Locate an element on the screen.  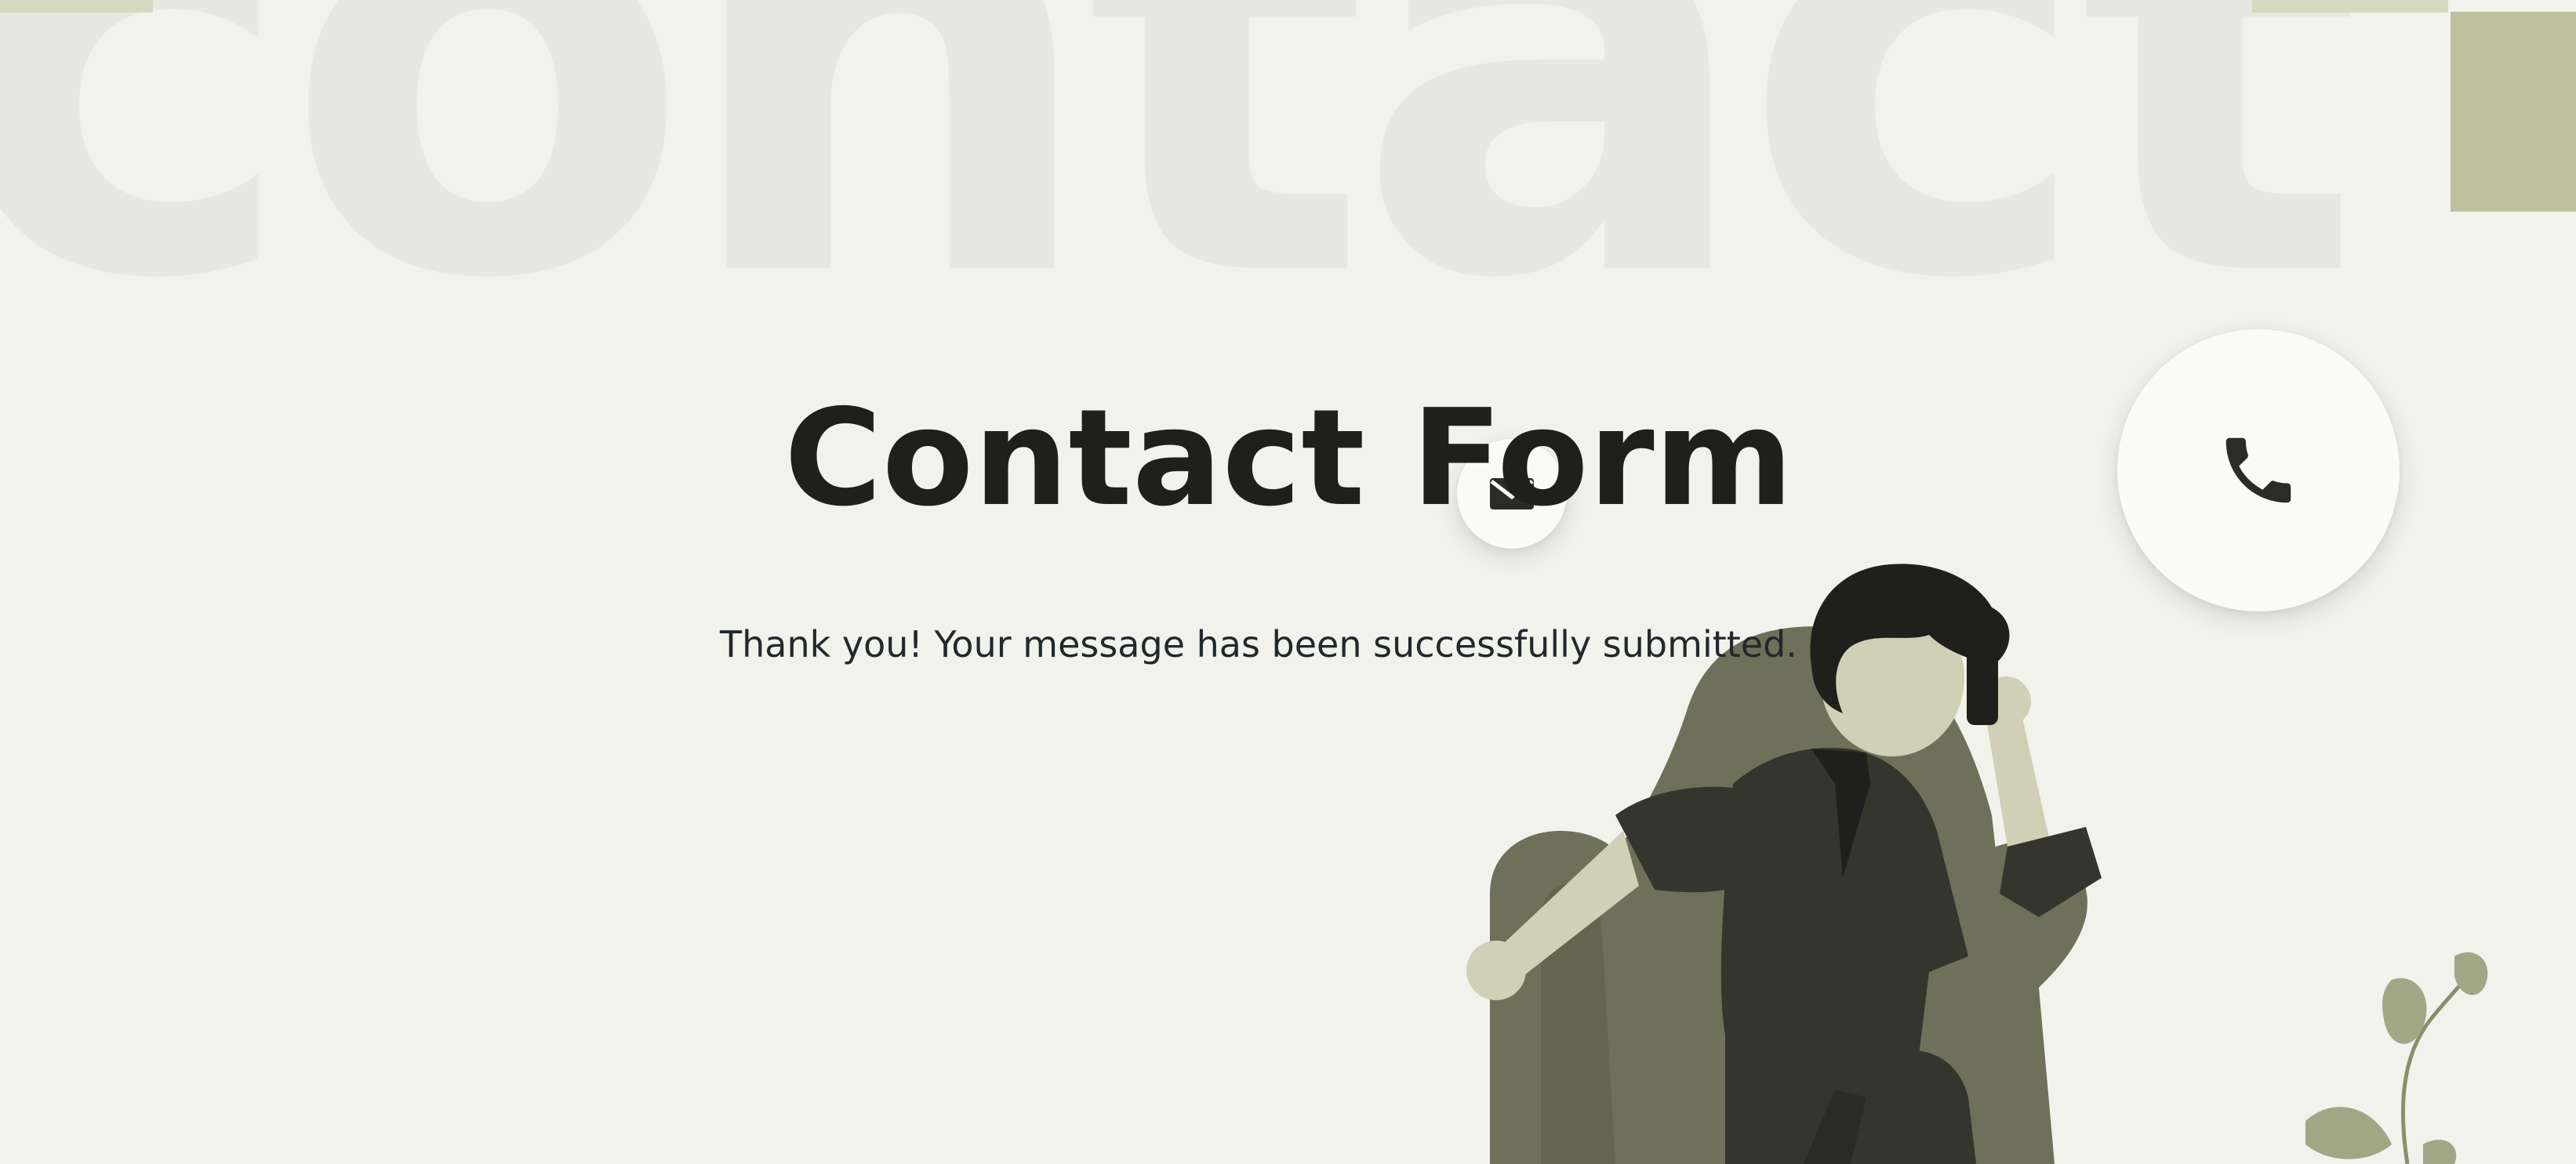
decorative-block-top-right-strip is located at coordinates (2350, 7).